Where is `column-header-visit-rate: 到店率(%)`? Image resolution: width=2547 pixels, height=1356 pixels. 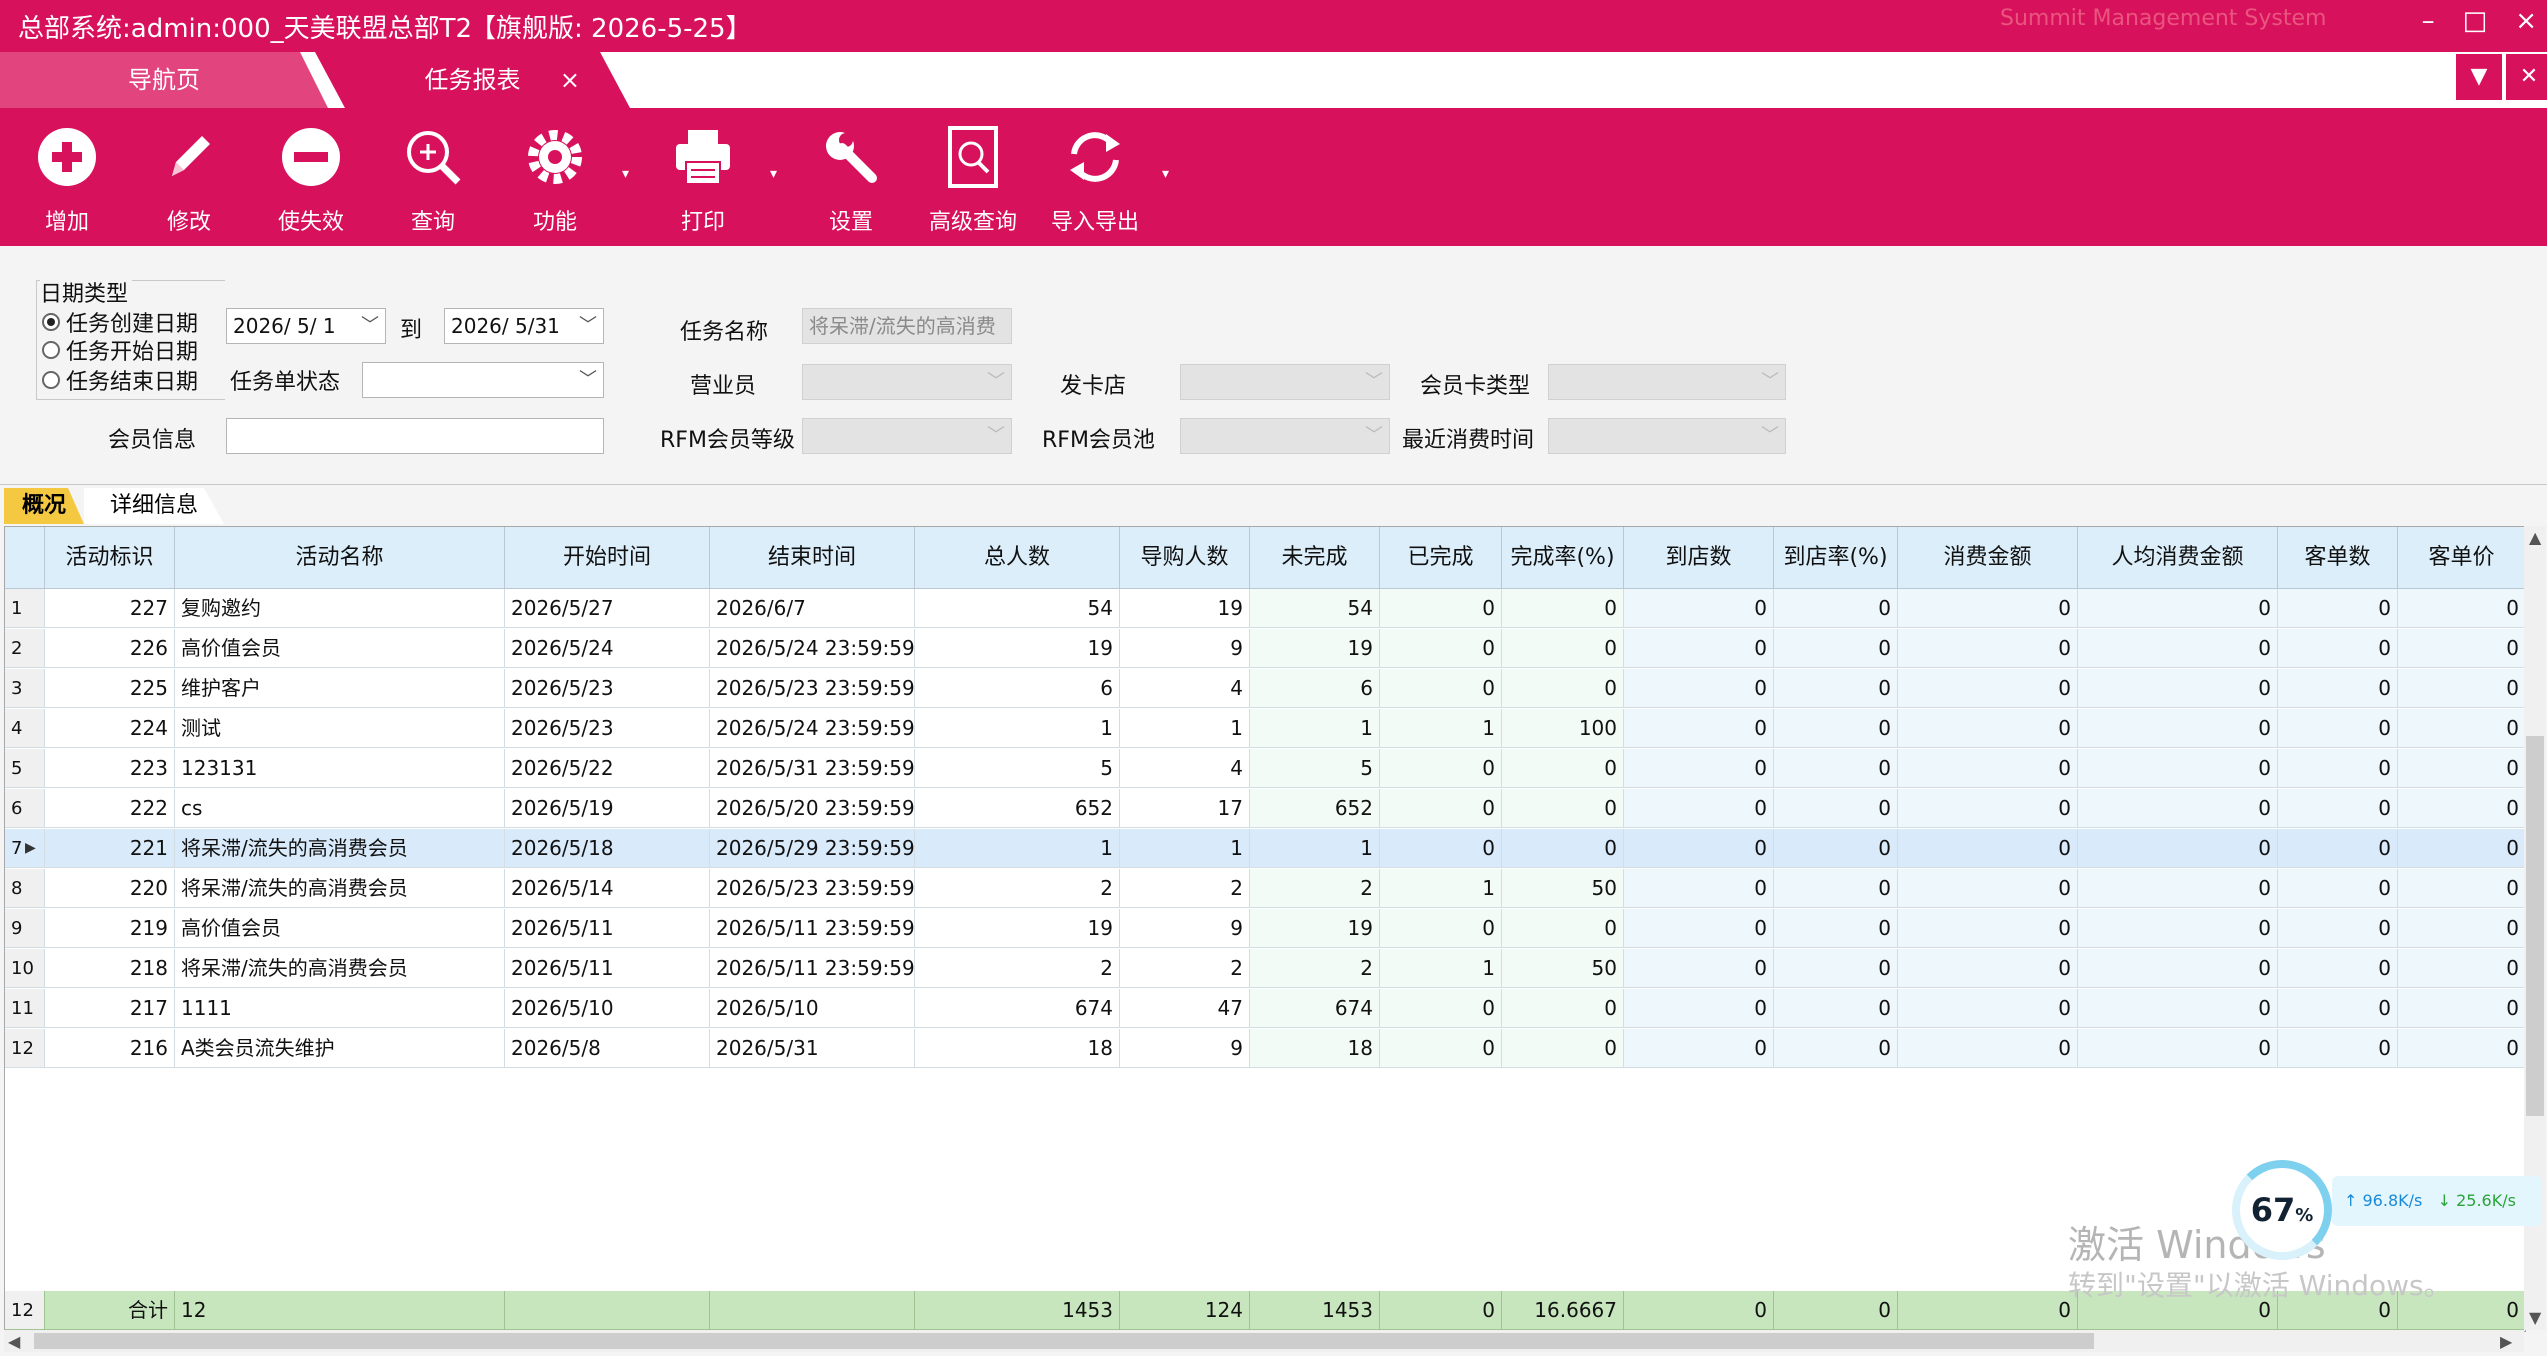
column-header-visit-rate: 到店率(%) is located at coordinates (1836, 558).